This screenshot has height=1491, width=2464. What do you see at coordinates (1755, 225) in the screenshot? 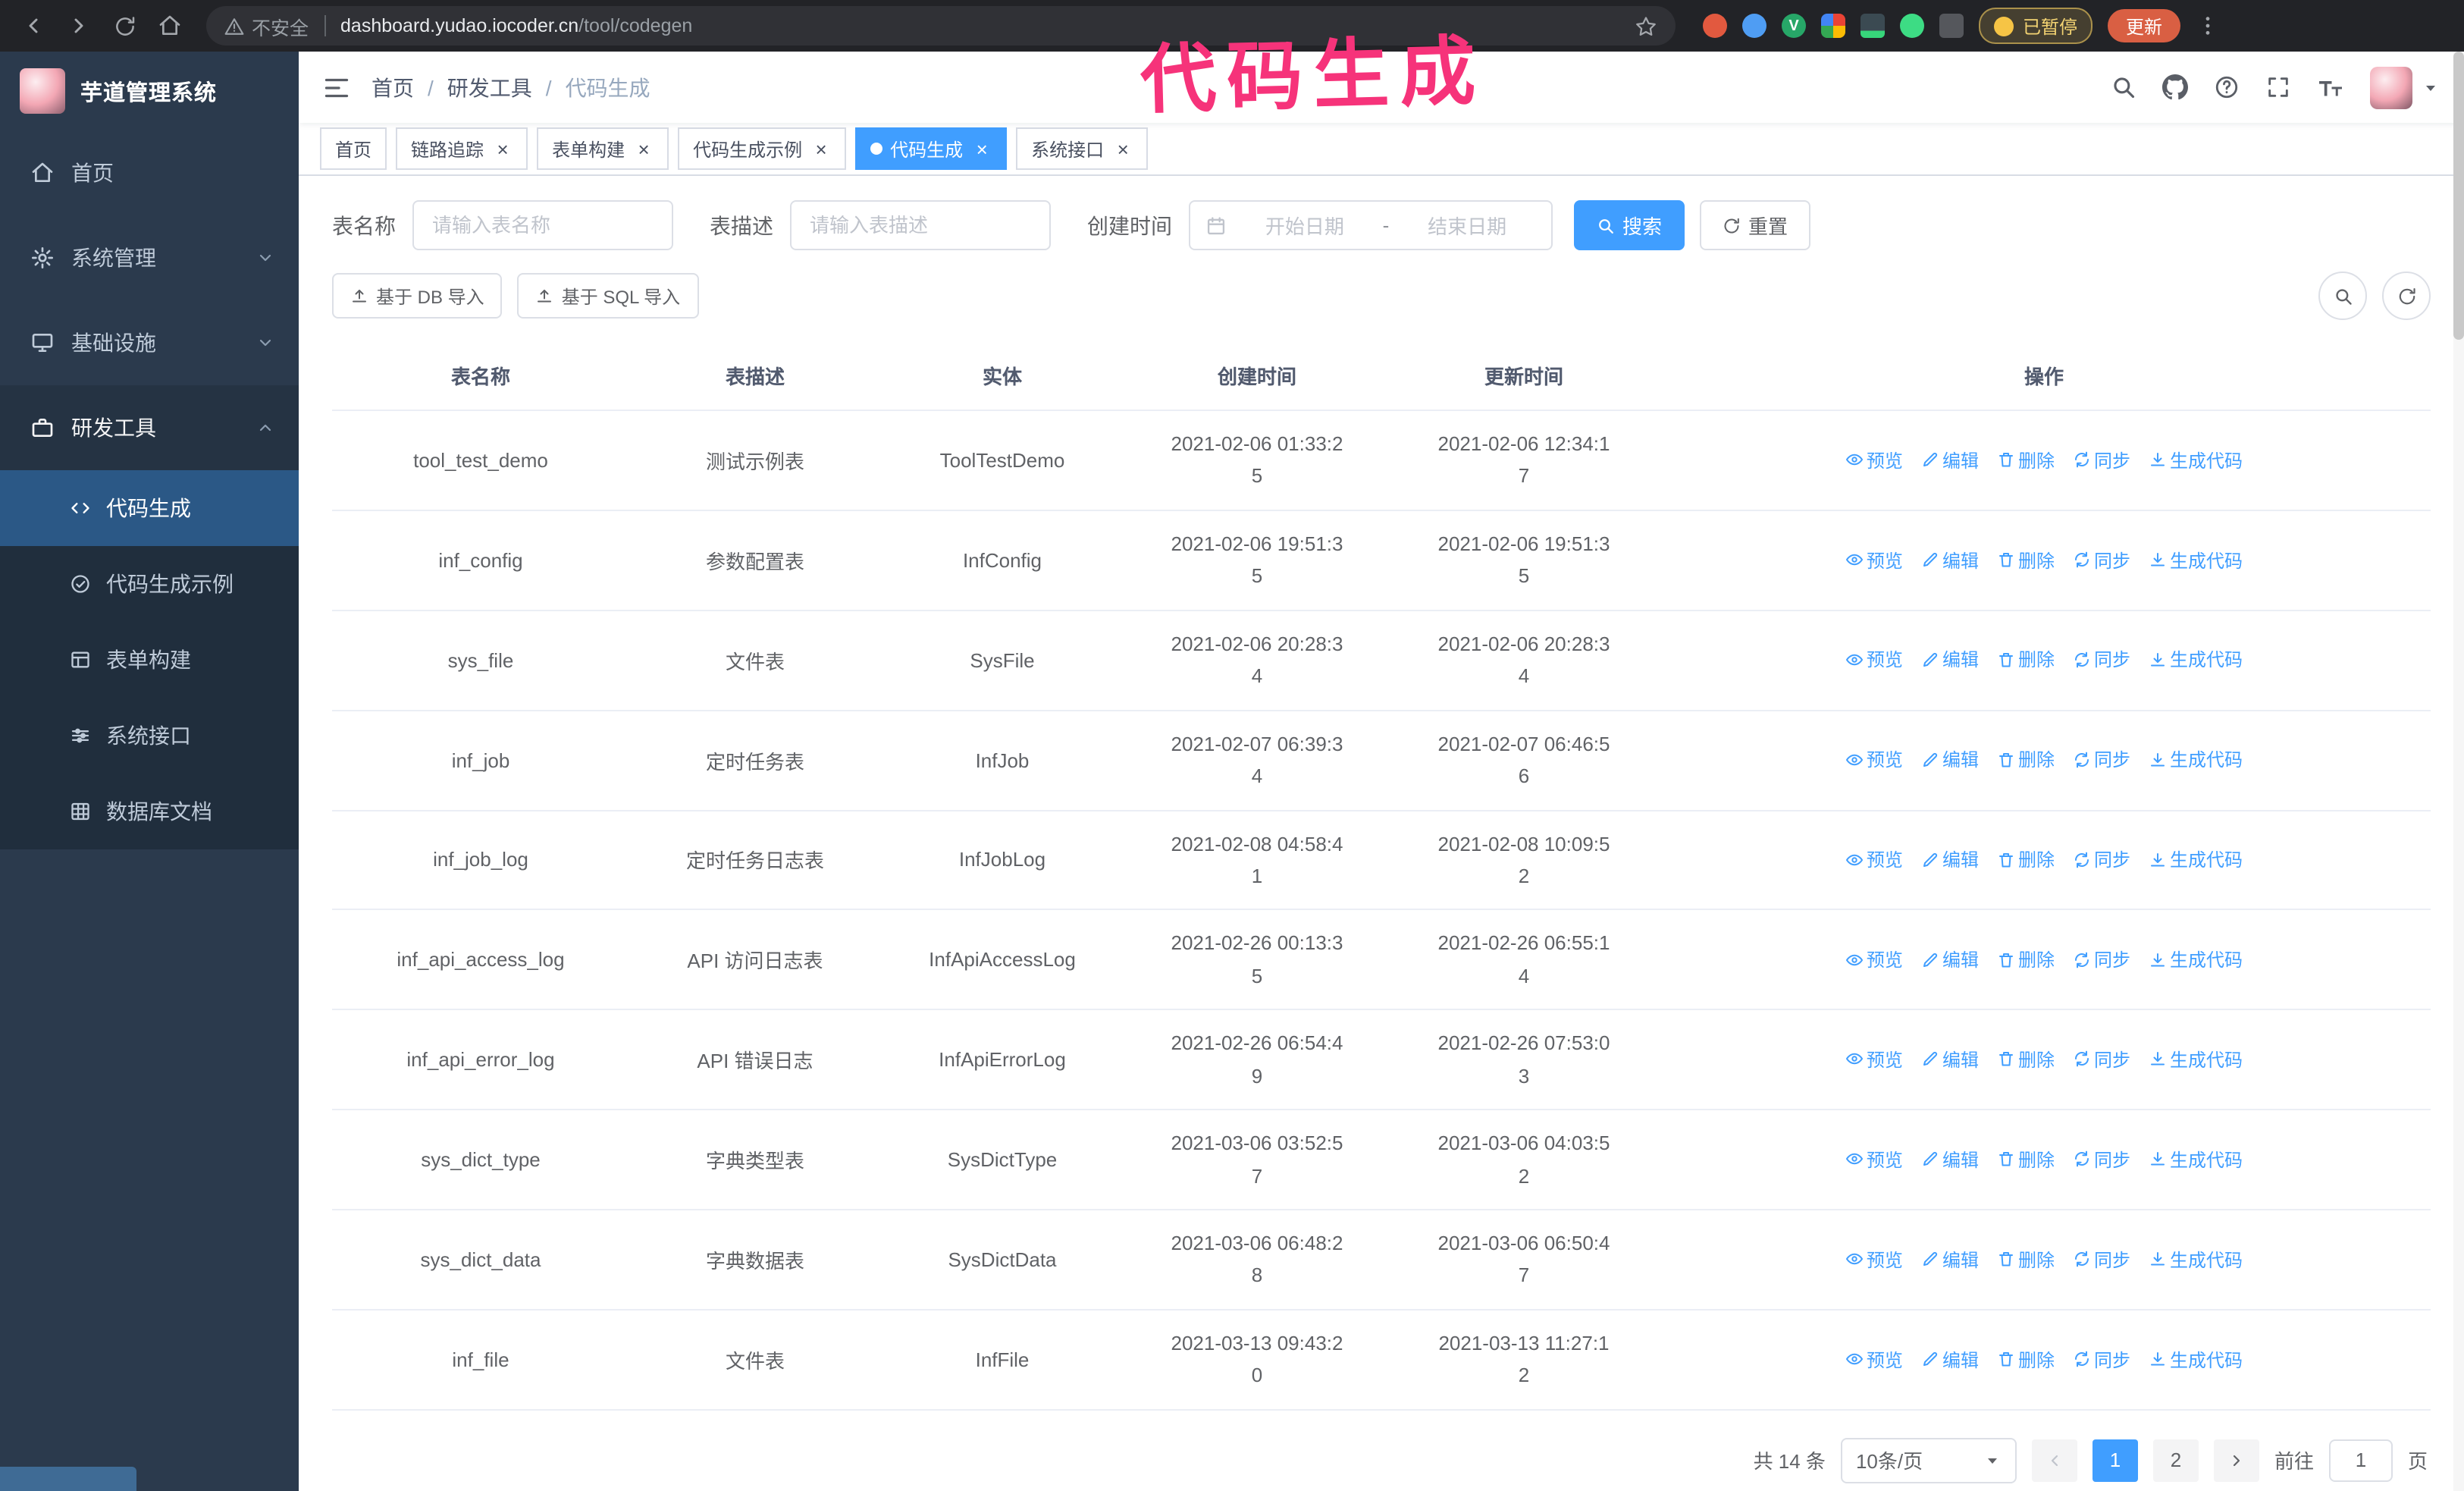
I see `reset-button: 重置` at bounding box center [1755, 225].